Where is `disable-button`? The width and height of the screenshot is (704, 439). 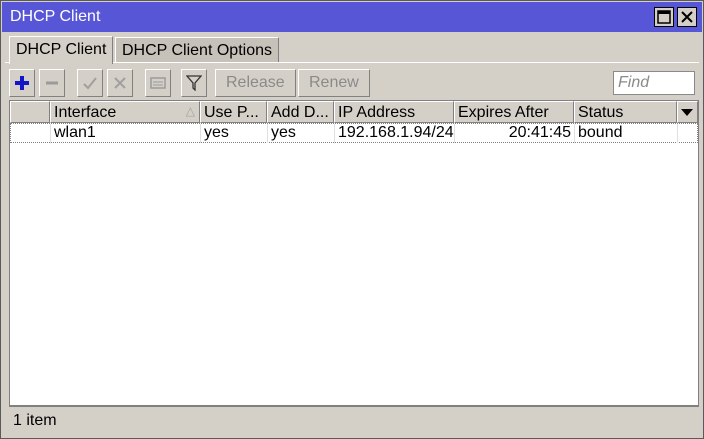 disable-button is located at coordinates (120, 83).